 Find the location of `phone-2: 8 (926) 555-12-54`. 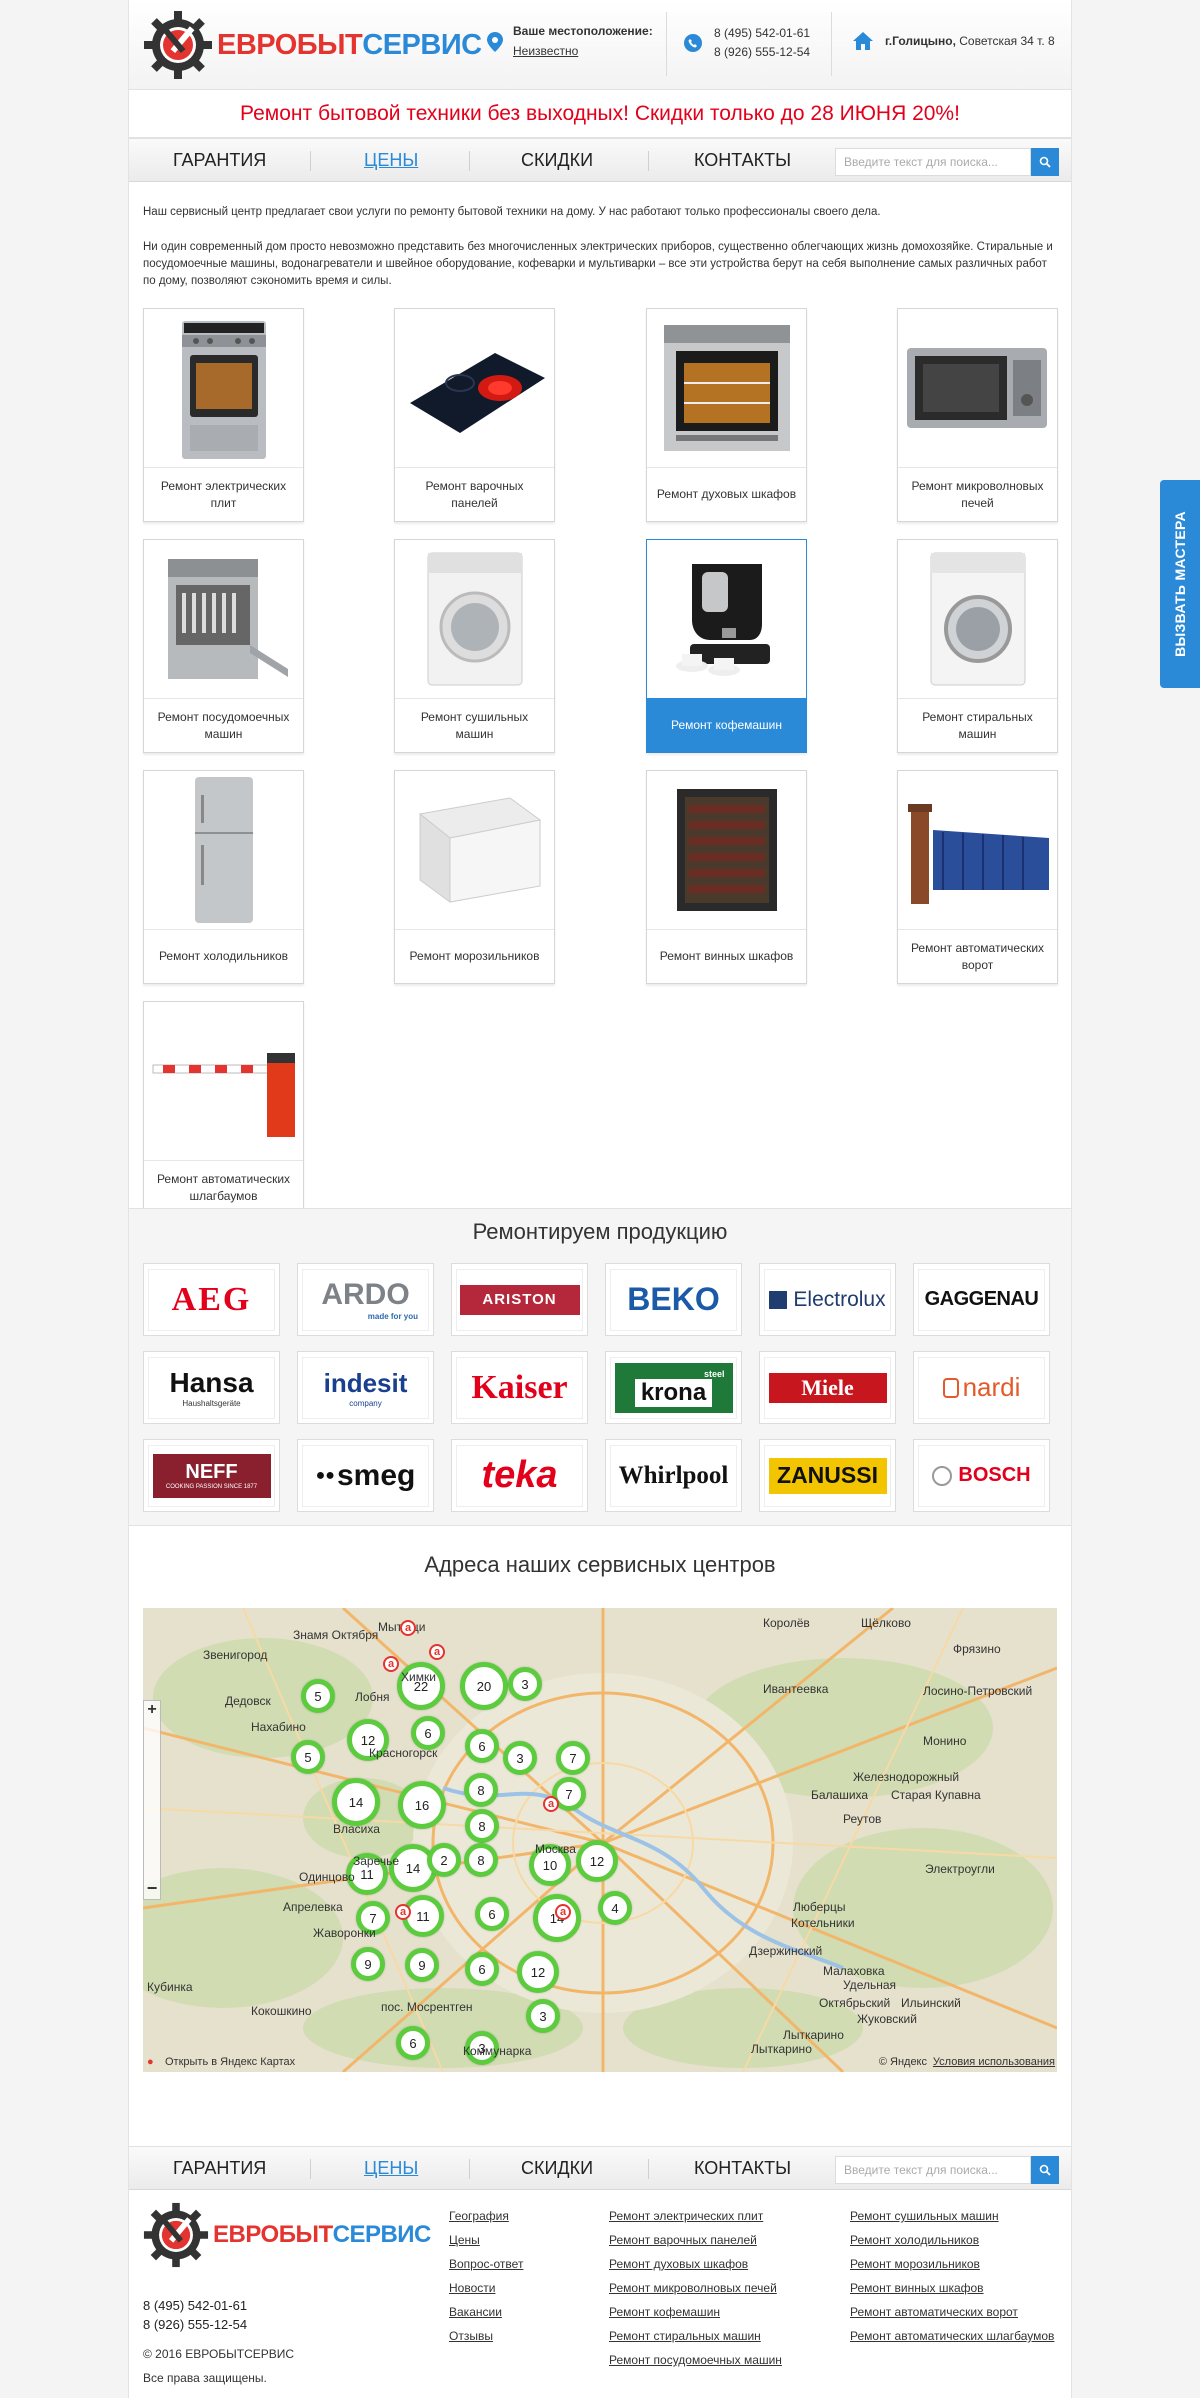

phone-2: 8 (926) 555-12-54 is located at coordinates (762, 52).